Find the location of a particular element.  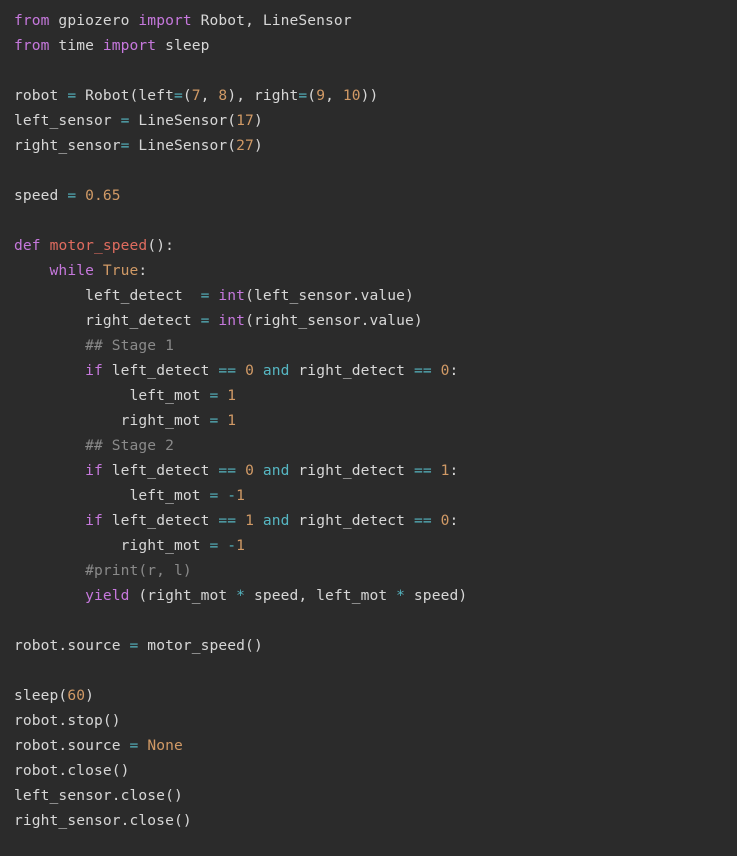

code-line: right_sensor.close() is located at coordinates (375, 820).